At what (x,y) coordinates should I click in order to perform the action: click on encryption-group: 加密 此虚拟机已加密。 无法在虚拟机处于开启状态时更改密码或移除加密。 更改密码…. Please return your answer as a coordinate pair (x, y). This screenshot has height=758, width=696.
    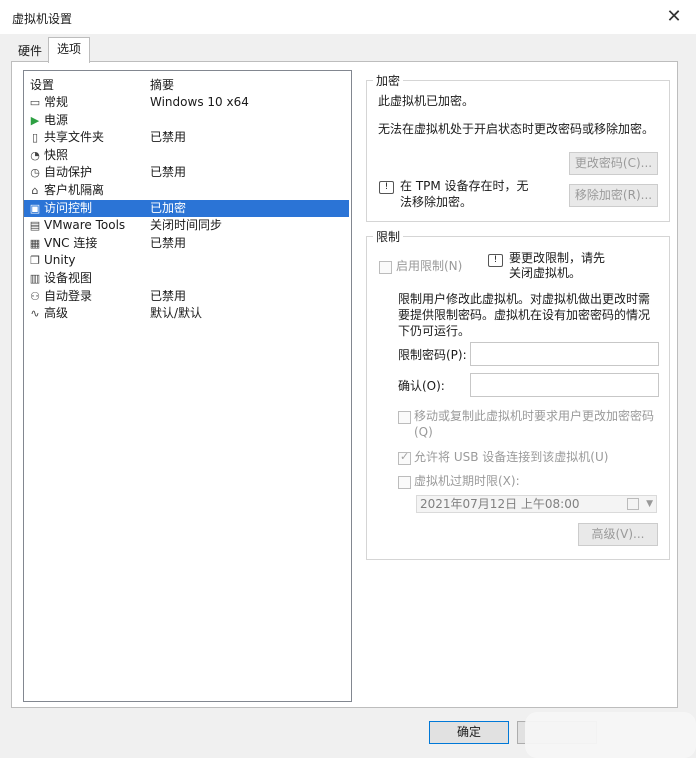
    Looking at the image, I should click on (518, 147).